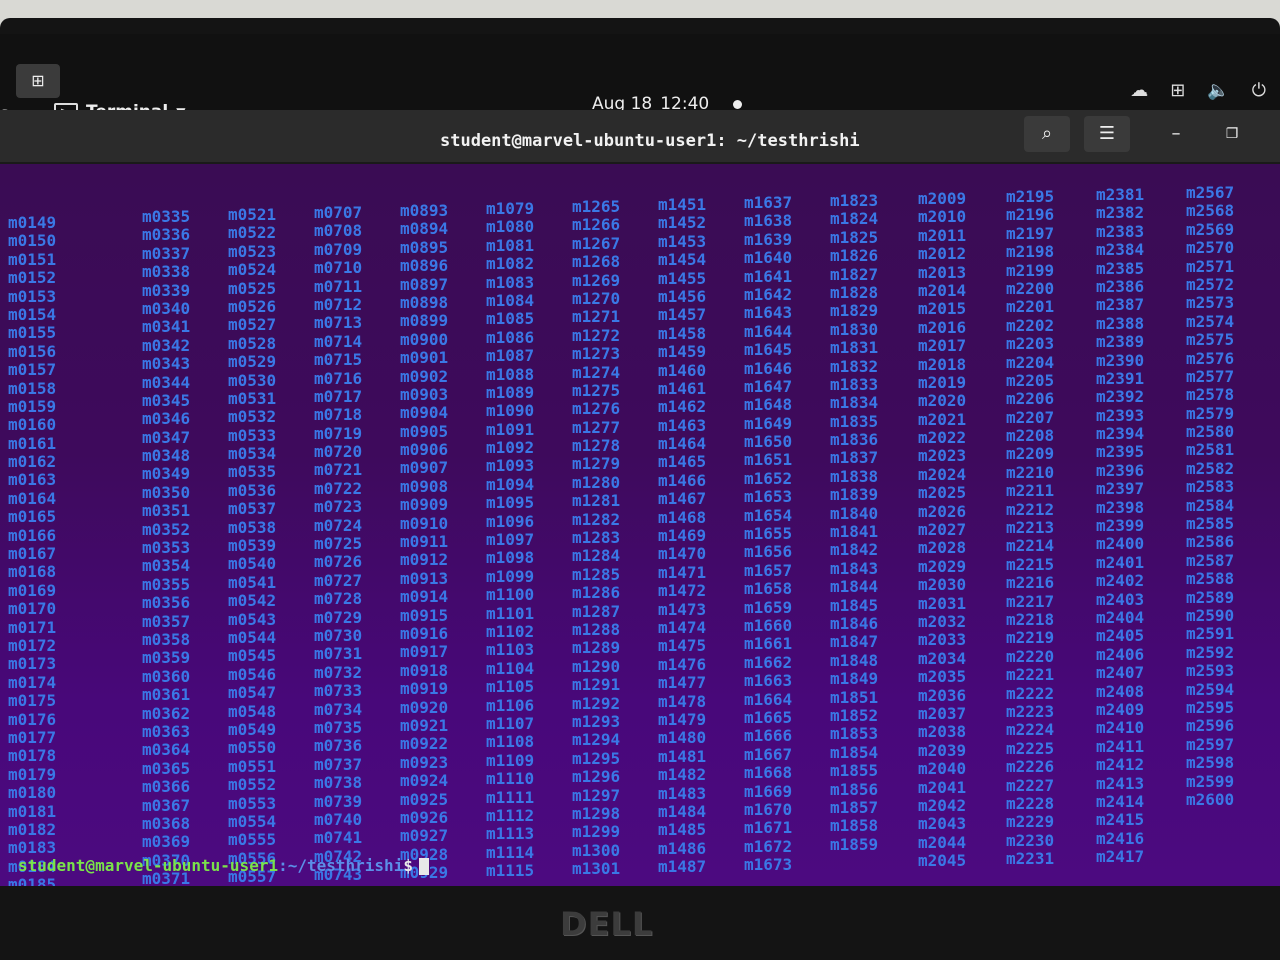 The height and width of the screenshot is (960, 1280). I want to click on file-entry: m1269, so click(596, 280).